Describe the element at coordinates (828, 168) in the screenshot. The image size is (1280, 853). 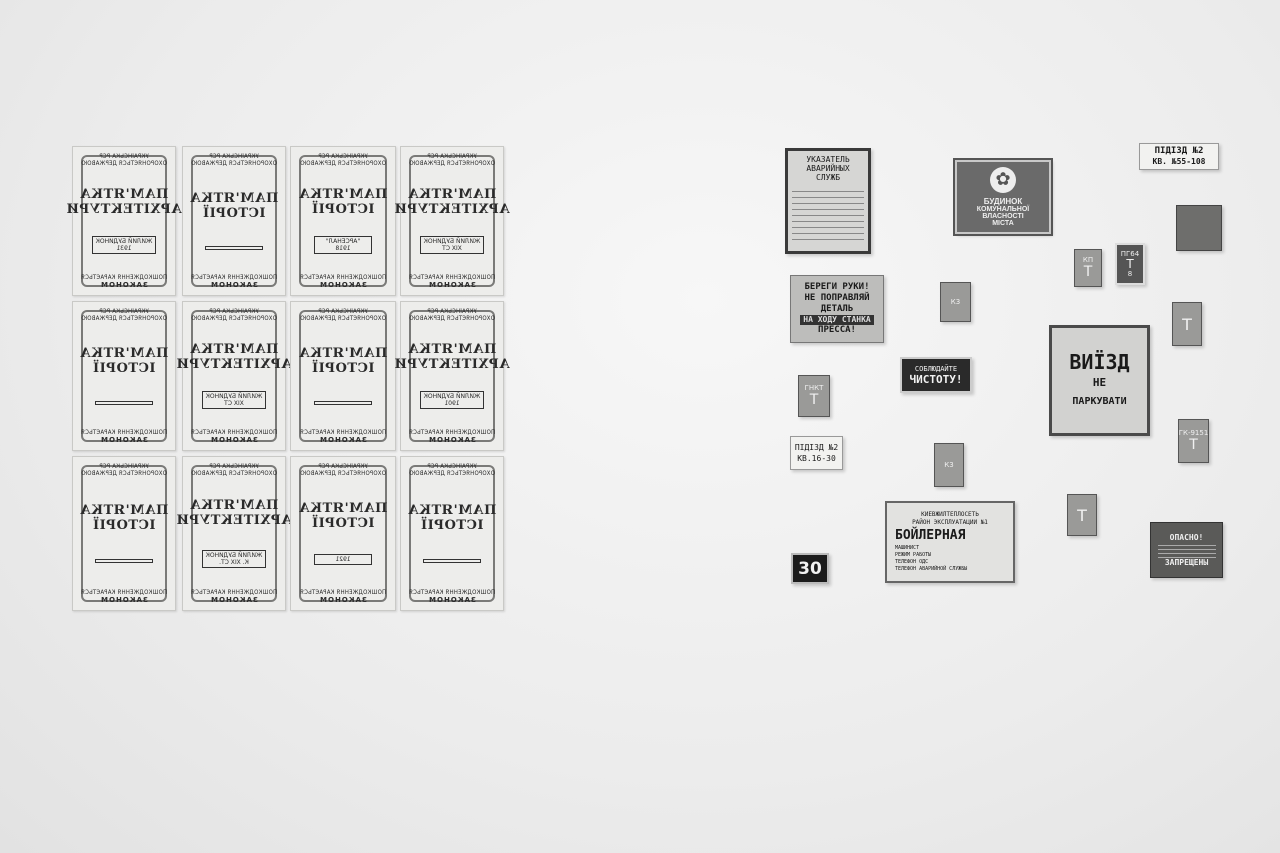
I see `sign-emergency-title-2: АВАРИЙНЫХ` at that location.